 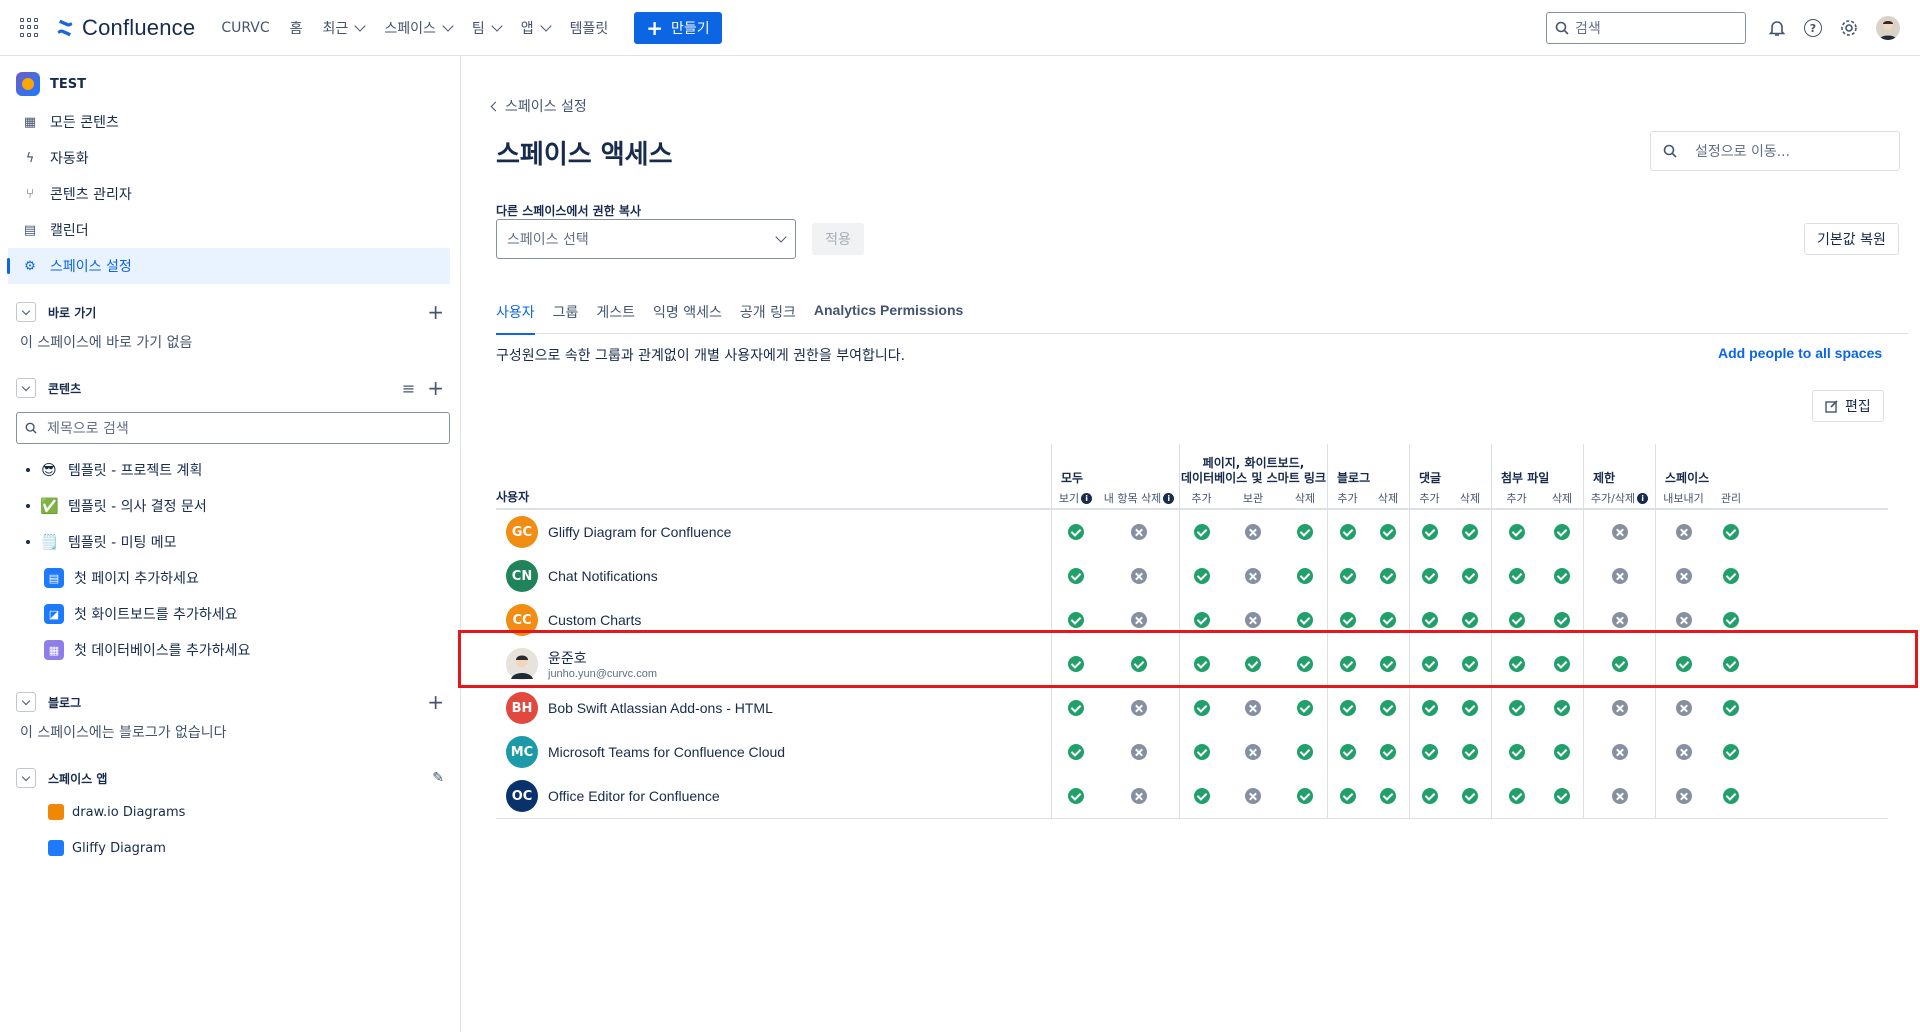 I want to click on nav-home: 홈, so click(x=296, y=28).